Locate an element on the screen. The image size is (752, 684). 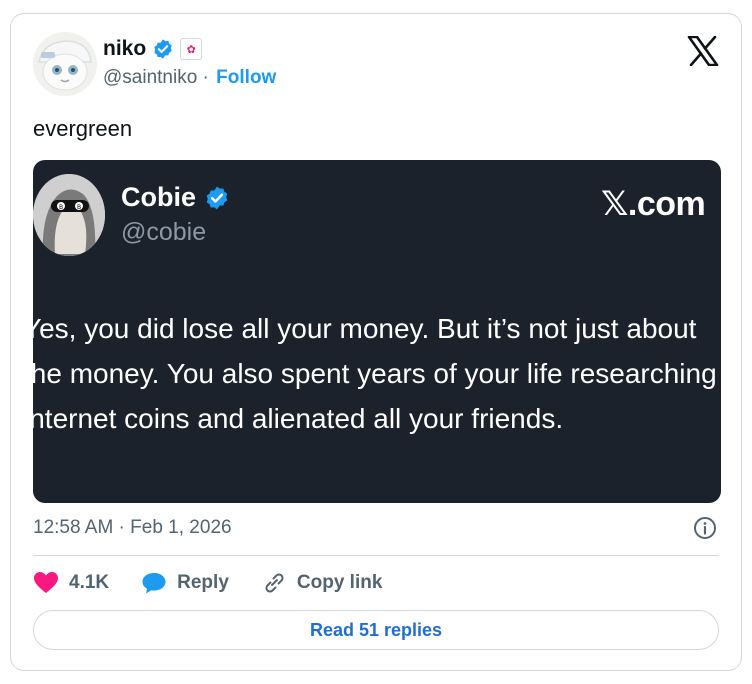
affiliate-badge-icon: ✿ is located at coordinates (191, 49).